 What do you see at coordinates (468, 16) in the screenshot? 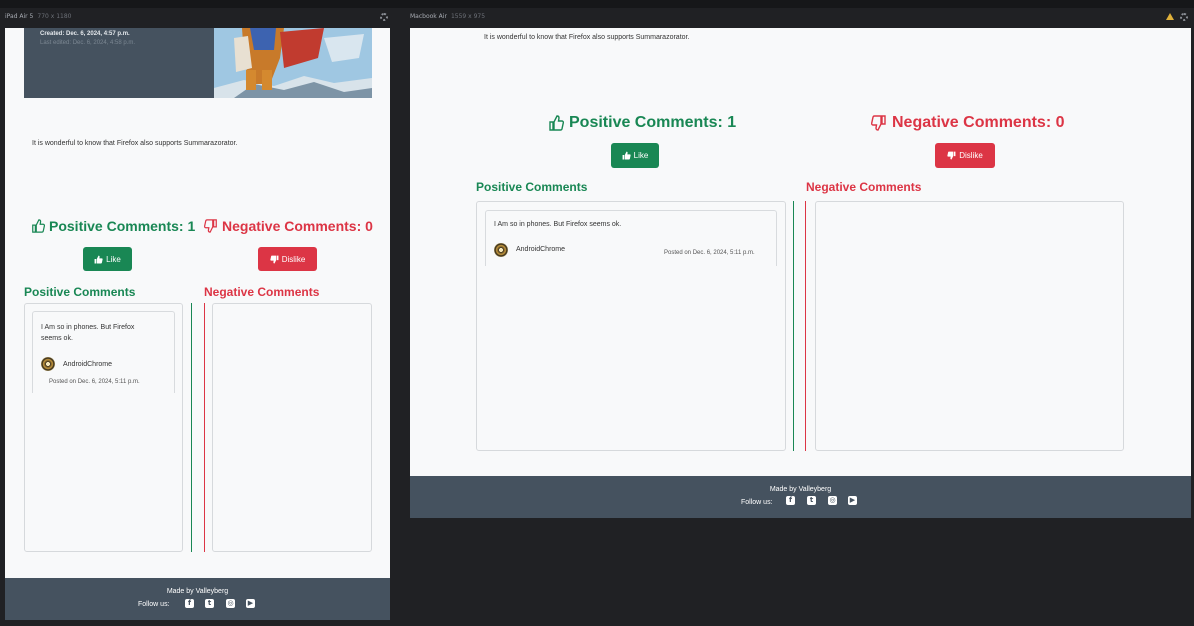
I see `device-size: 1559 x 975` at bounding box center [468, 16].